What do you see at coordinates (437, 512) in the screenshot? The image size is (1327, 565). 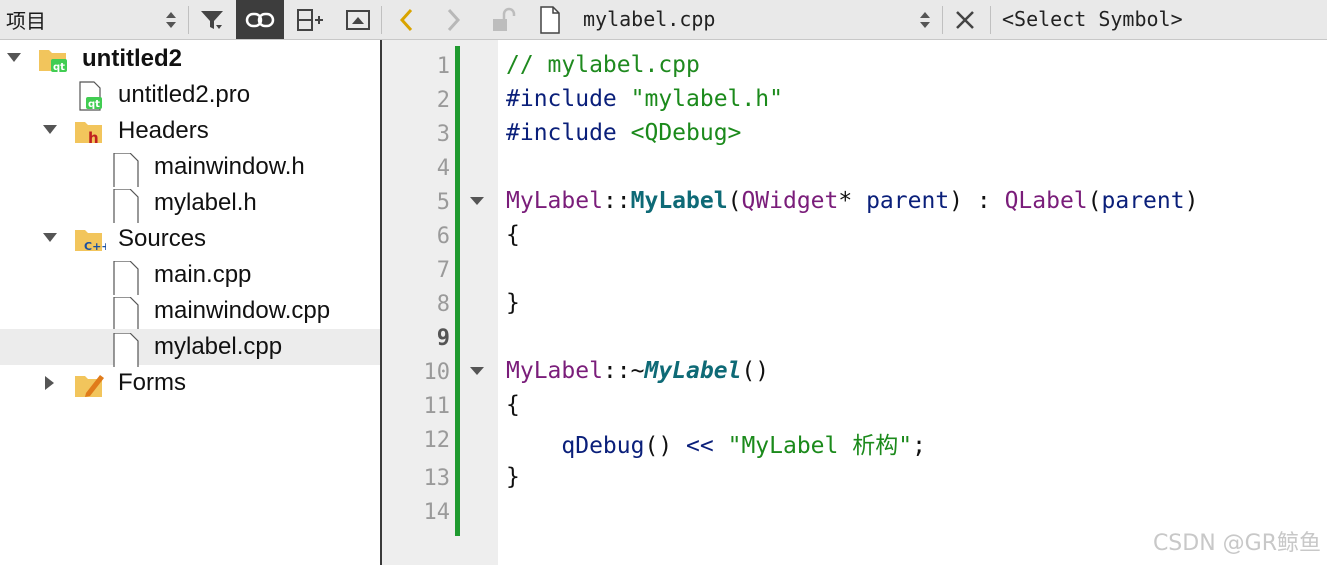 I see `line-number: 14` at bounding box center [437, 512].